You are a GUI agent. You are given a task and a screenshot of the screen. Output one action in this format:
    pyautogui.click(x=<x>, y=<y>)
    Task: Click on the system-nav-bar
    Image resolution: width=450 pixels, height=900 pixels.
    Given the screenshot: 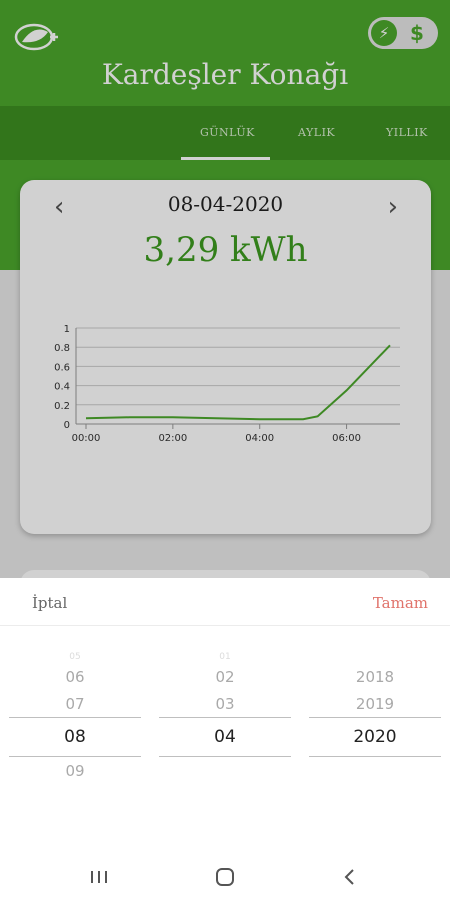 What is the action you would take?
    pyautogui.click(x=225, y=877)
    